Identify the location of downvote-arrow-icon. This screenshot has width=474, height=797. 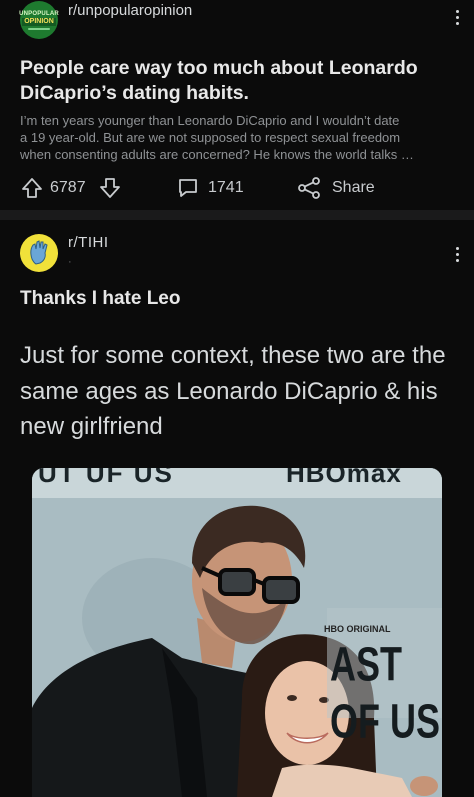
(110, 188).